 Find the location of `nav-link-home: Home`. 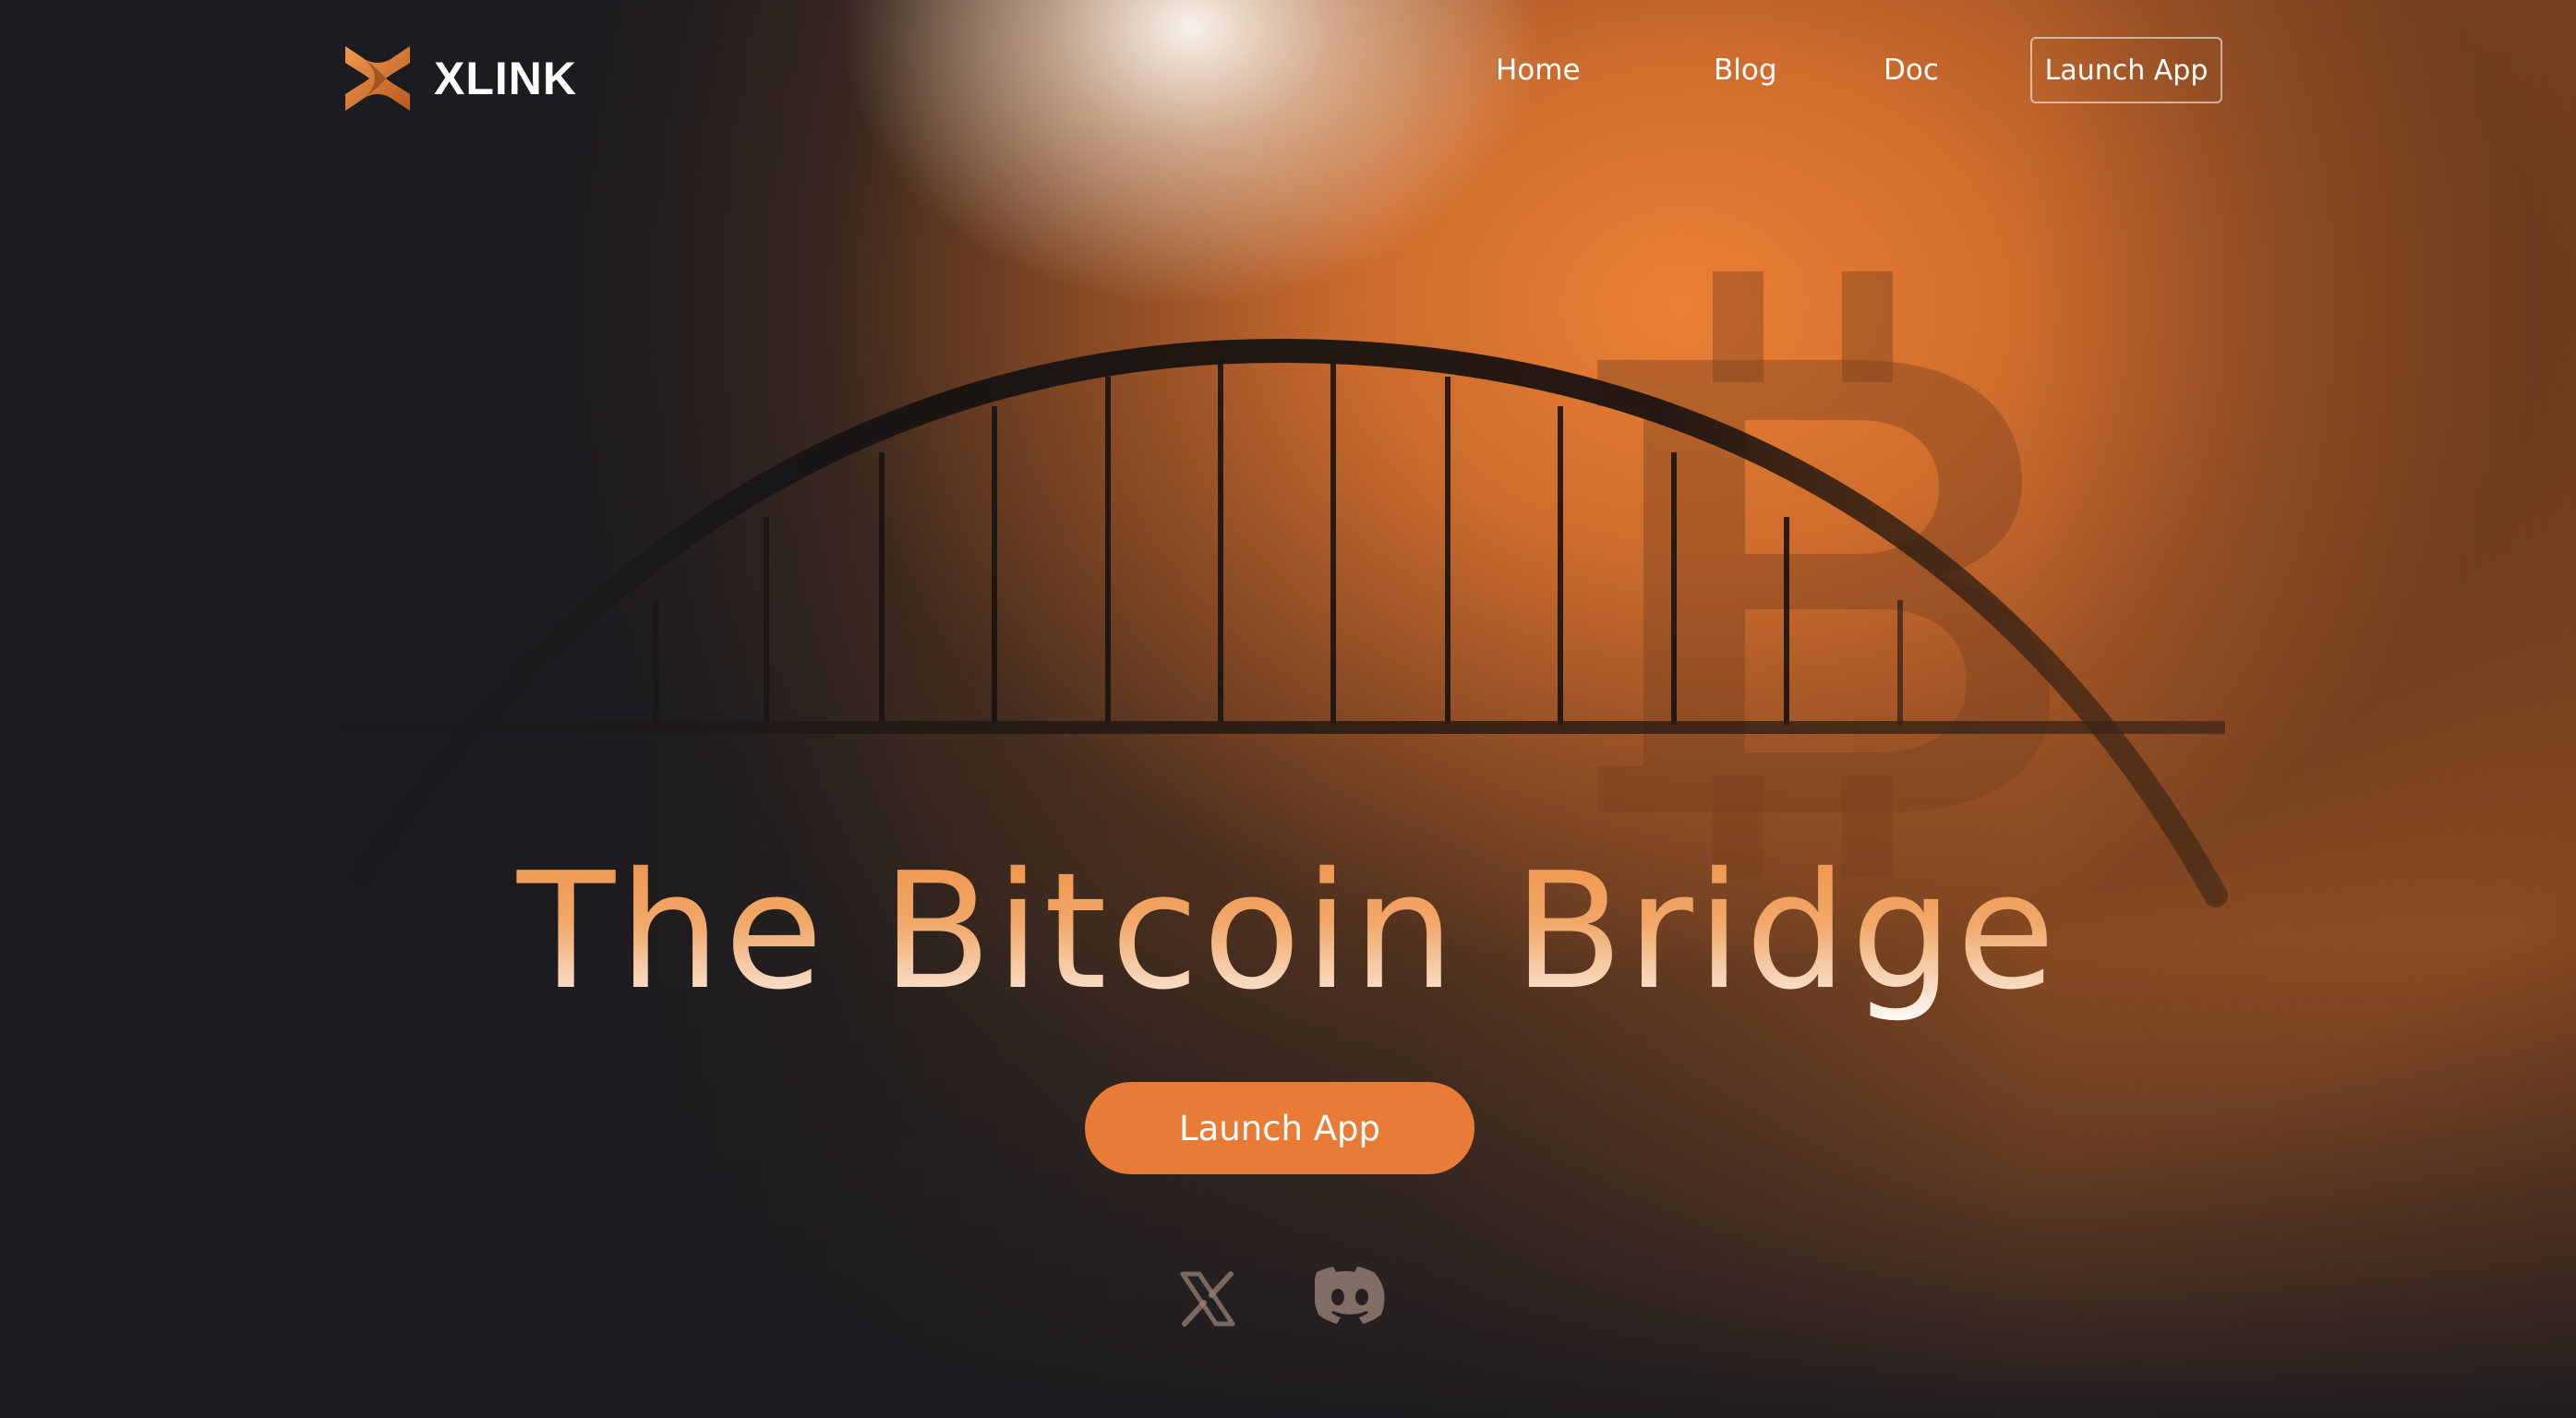

nav-link-home: Home is located at coordinates (1538, 71).